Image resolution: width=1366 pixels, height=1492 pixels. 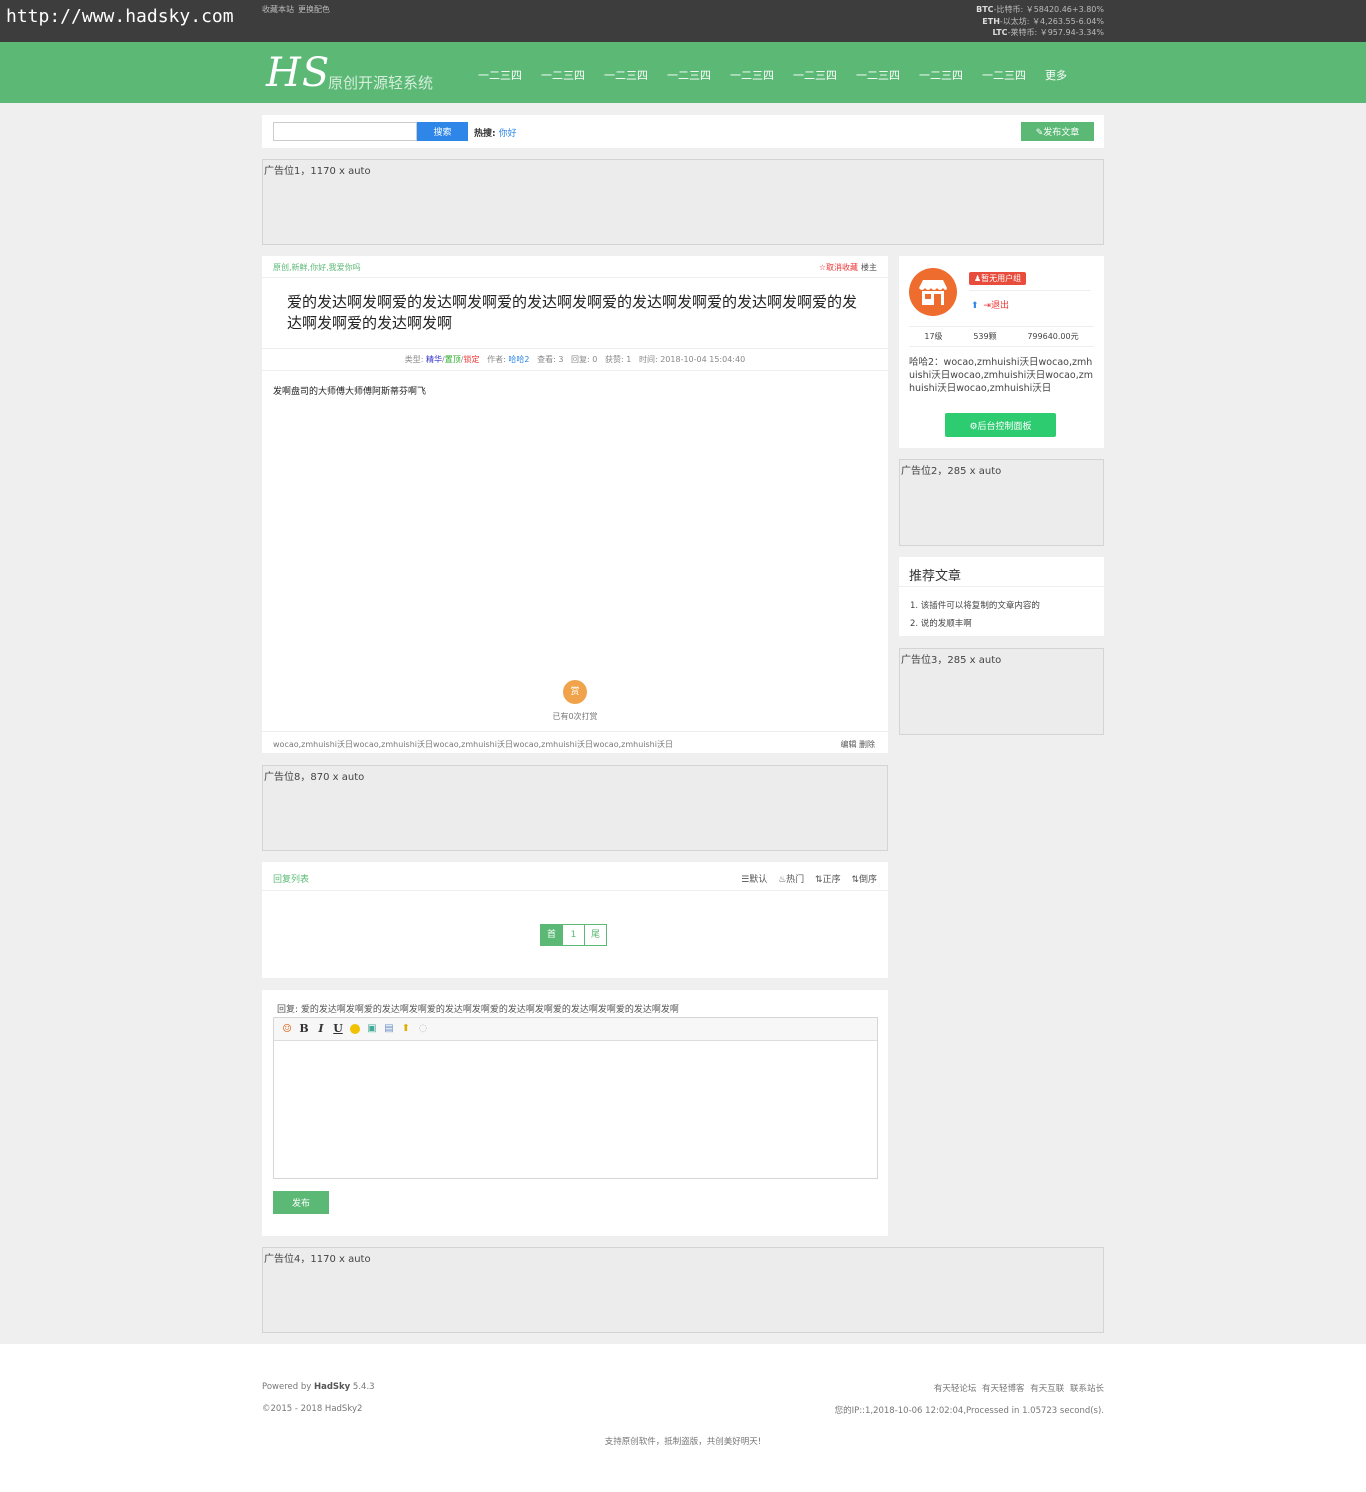 What do you see at coordinates (584, 359) in the screenshot?
I see `replies-count: 回复: 0` at bounding box center [584, 359].